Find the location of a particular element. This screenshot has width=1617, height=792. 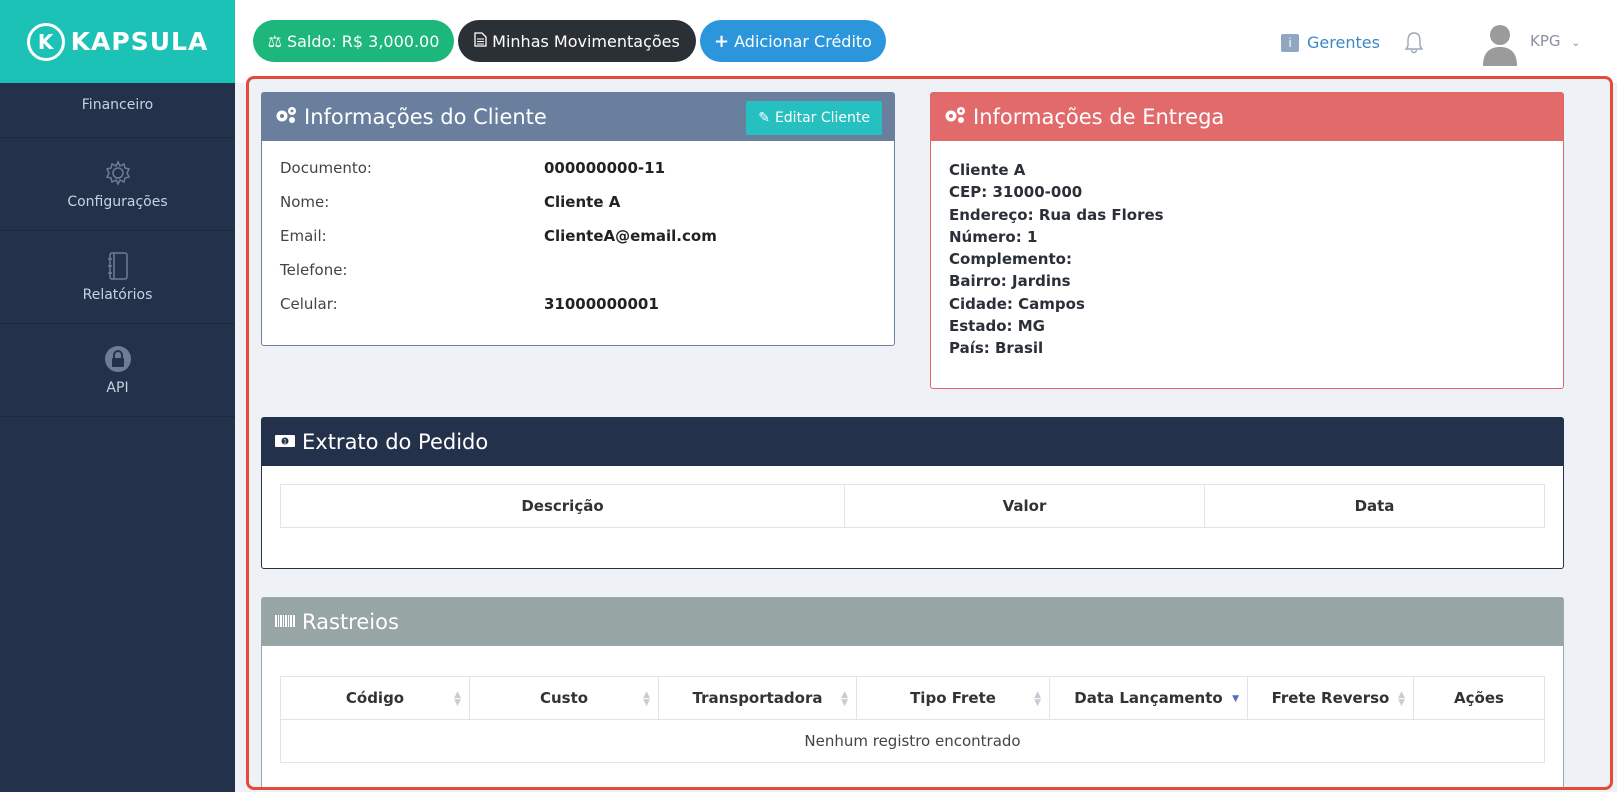

extrato-table: Descrição Valor Data is located at coordinates (912, 506).